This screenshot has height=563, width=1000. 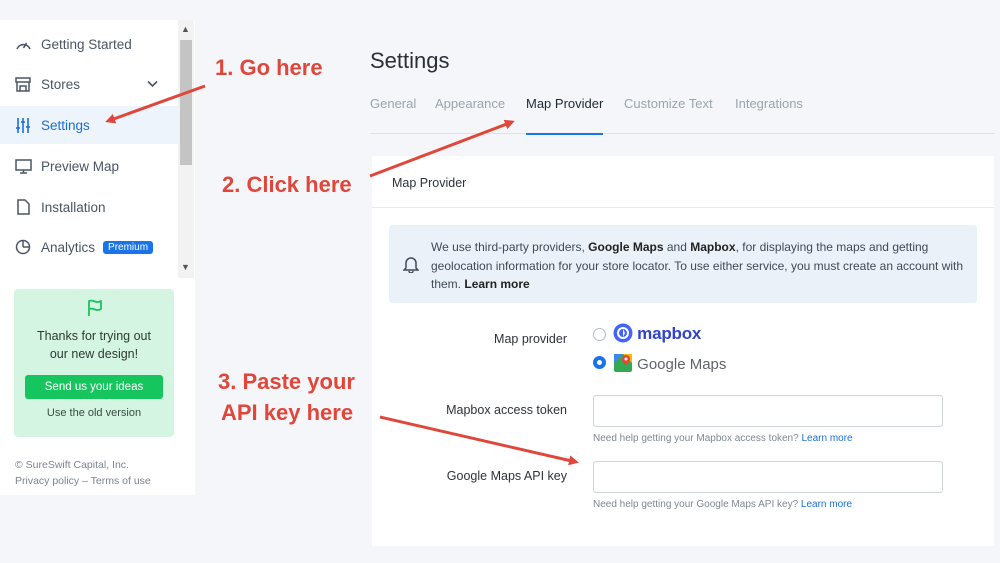 I want to click on annotation-step-3-line2: API key here, so click(x=287, y=412).